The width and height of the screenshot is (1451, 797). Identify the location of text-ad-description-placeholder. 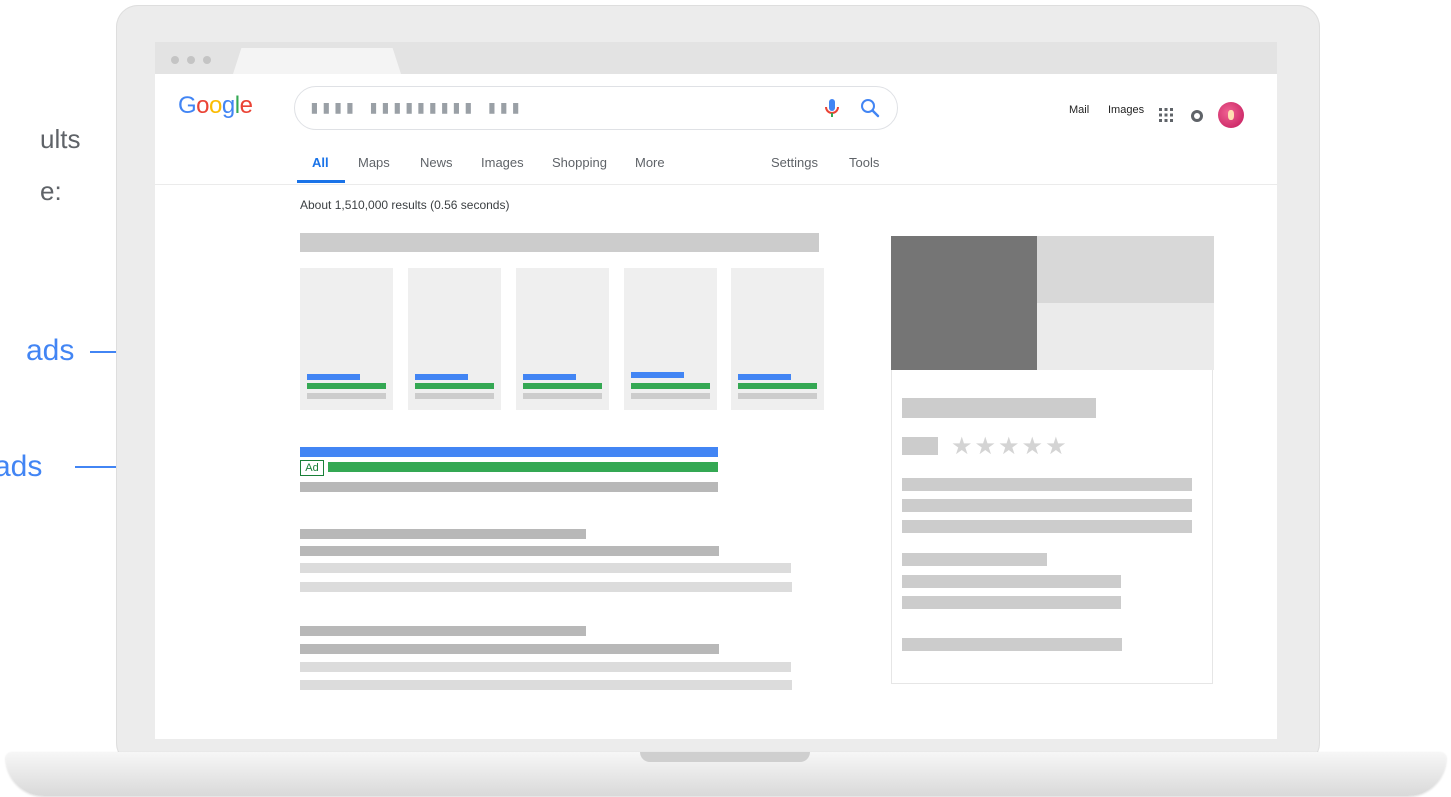
(509, 487).